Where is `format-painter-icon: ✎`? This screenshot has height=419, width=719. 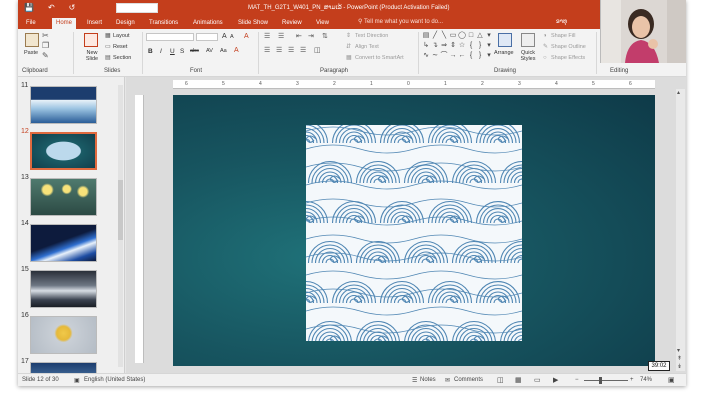 format-painter-icon: ✎ is located at coordinates (45, 56).